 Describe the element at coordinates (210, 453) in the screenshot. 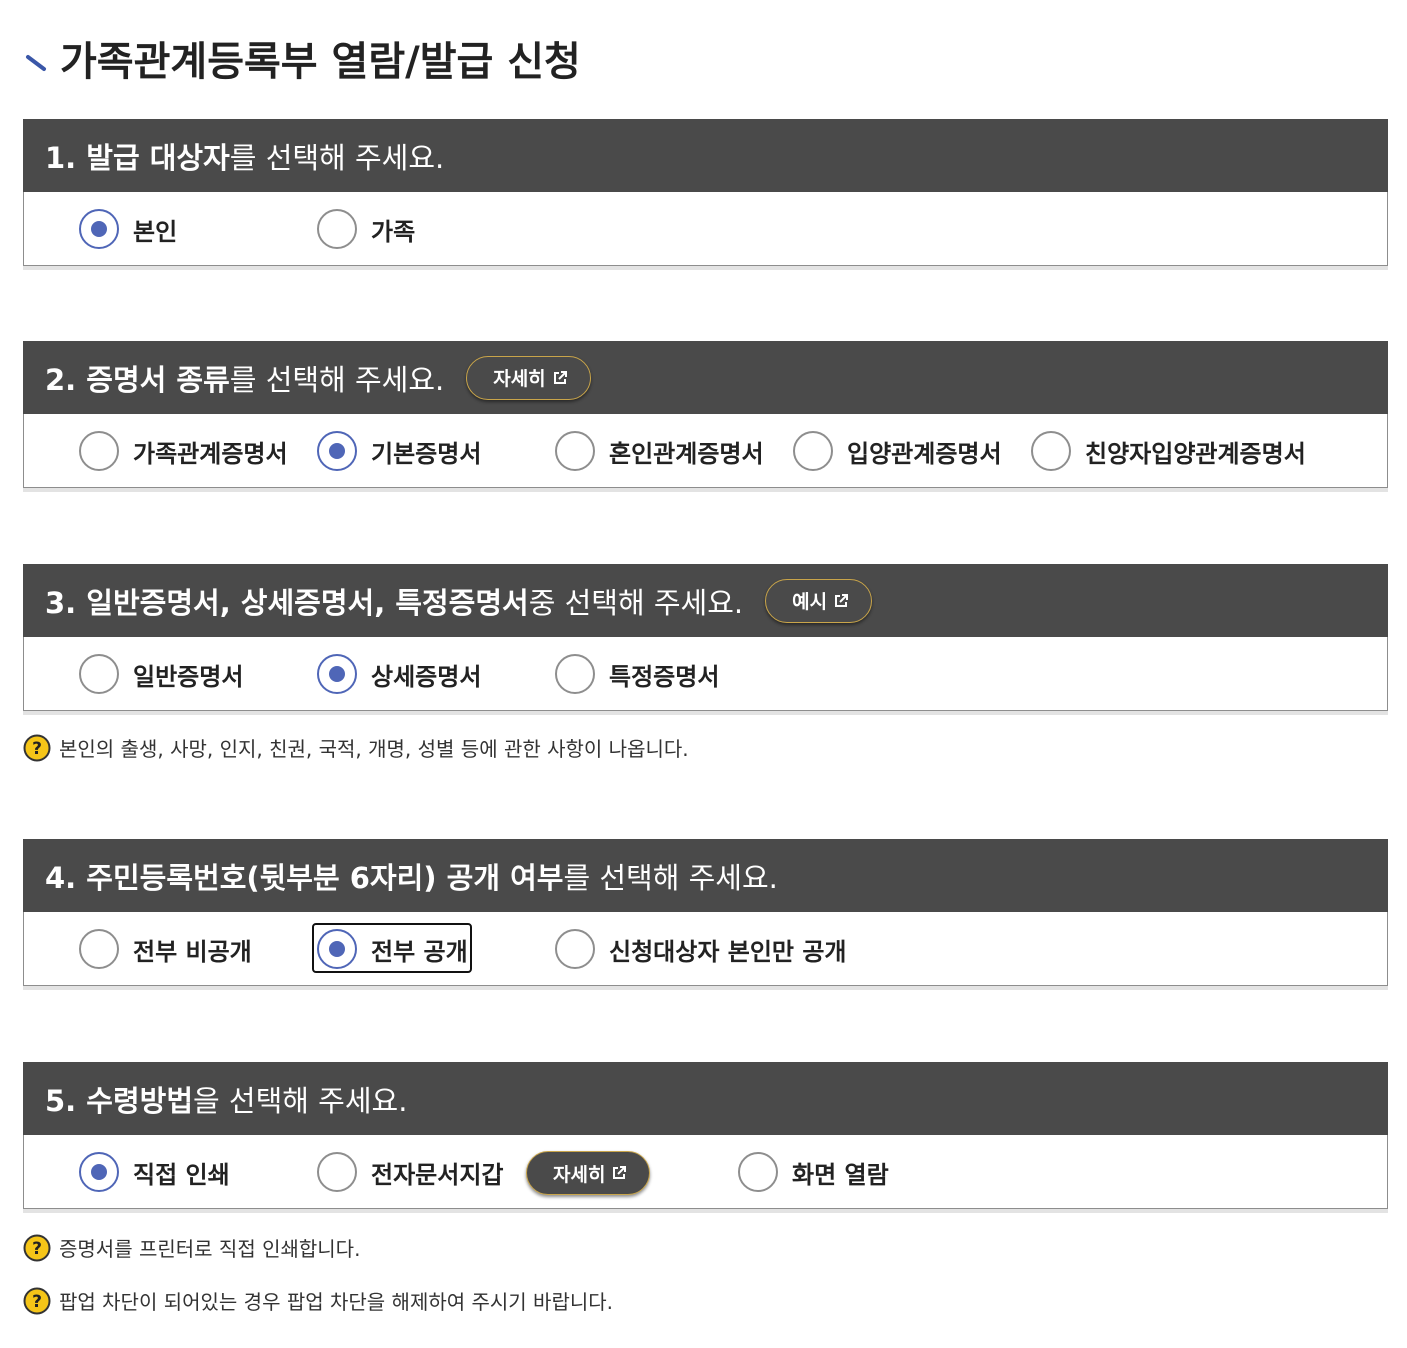

I see `radio-label: 가족관계증명서` at that location.